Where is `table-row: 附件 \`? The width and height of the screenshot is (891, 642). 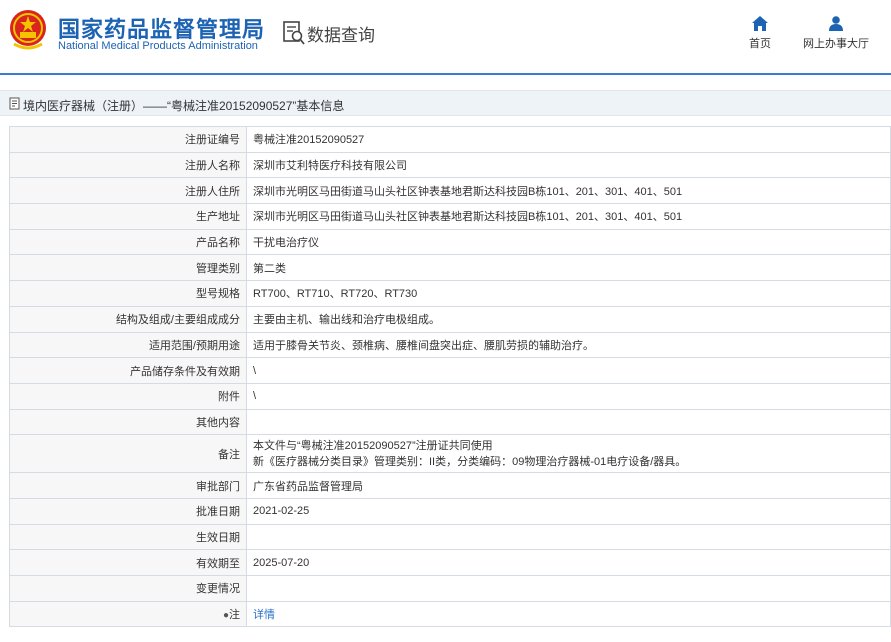 table-row: 附件 \ is located at coordinates (450, 396).